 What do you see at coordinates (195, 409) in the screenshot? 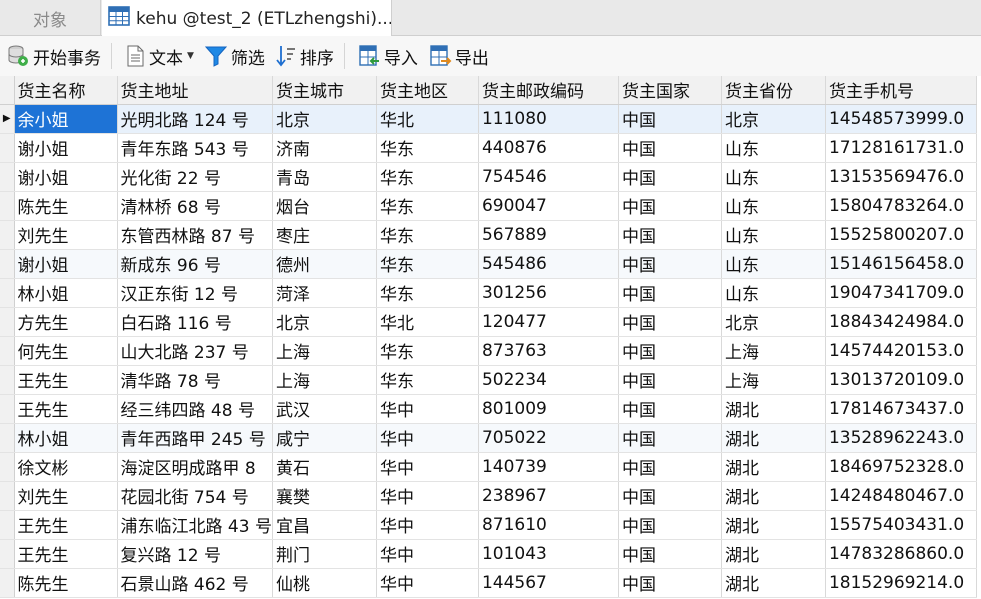
I see `table-cell: 经三纬四路 48 号` at bounding box center [195, 409].